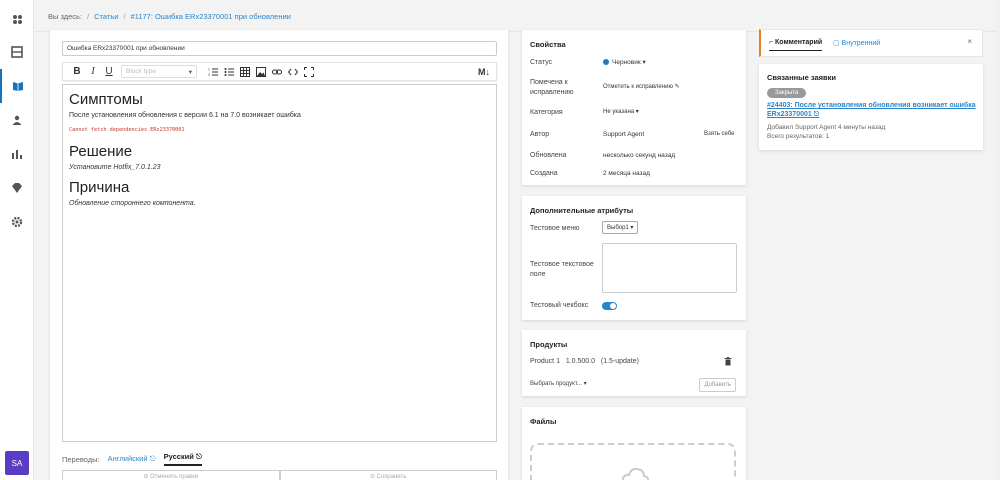  Describe the element at coordinates (624, 62) in the screenshot. I see `status-dropdown: Черновик ▾` at that location.